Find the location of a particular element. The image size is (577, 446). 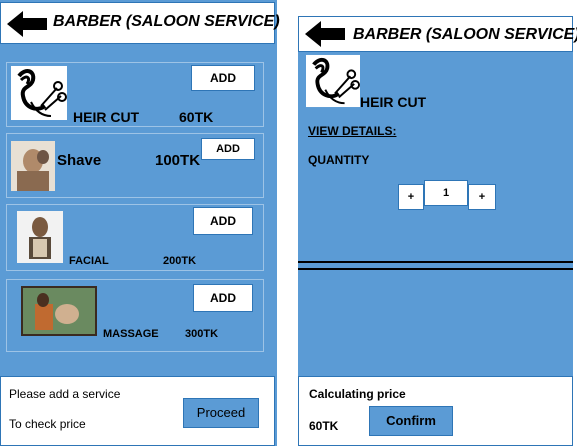

facial-photo is located at coordinates (40, 237).